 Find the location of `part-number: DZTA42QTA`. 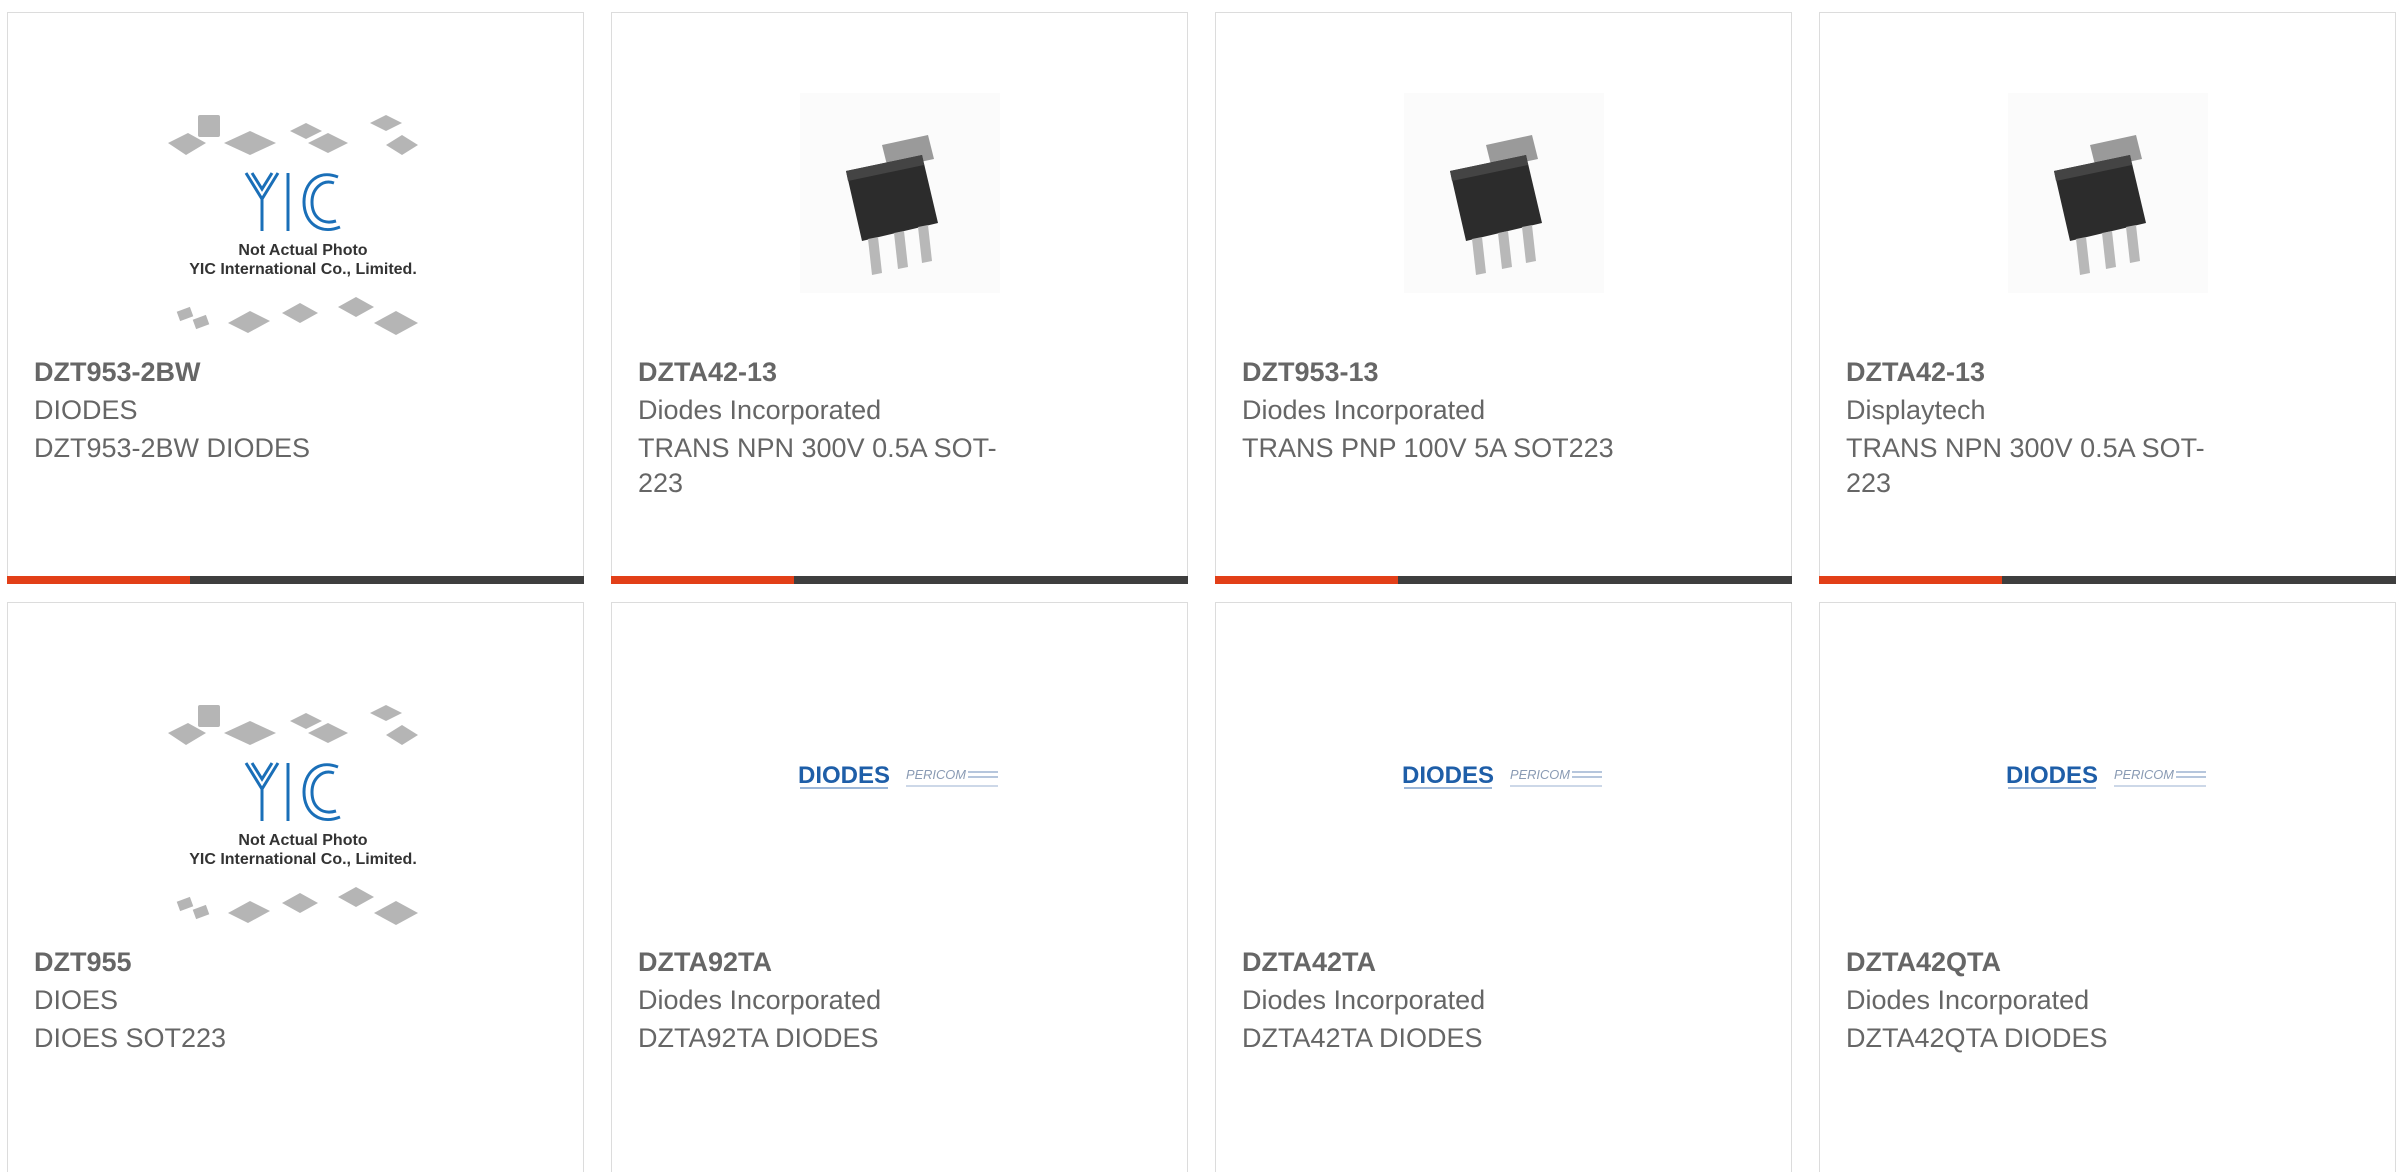

part-number: DZTA42QTA is located at coordinates (1923, 962).